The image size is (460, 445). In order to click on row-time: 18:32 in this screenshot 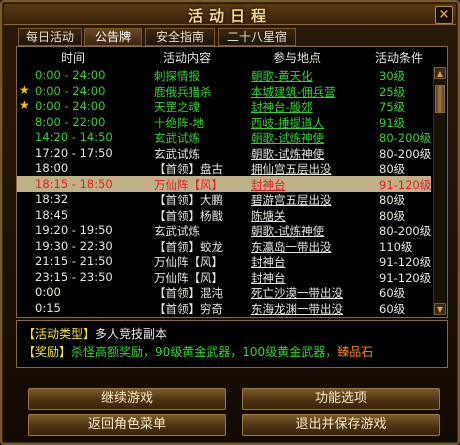, I will do `click(52, 199)`.